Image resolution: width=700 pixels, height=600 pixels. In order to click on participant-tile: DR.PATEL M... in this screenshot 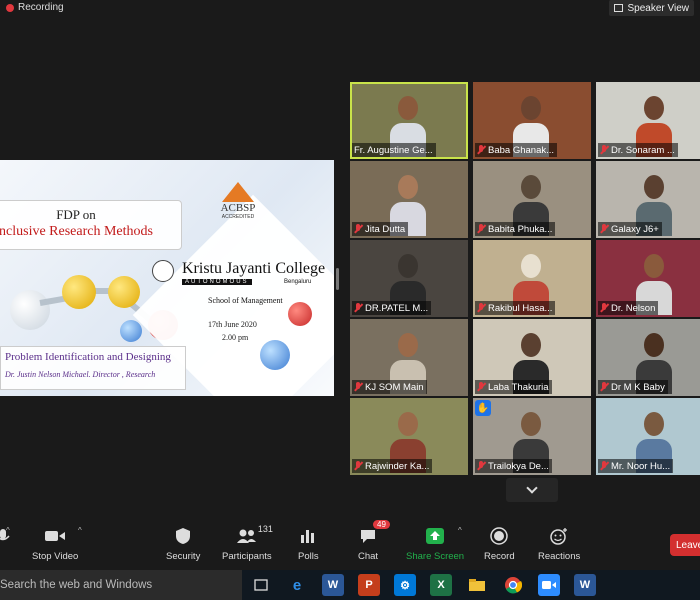, I will do `click(409, 278)`.